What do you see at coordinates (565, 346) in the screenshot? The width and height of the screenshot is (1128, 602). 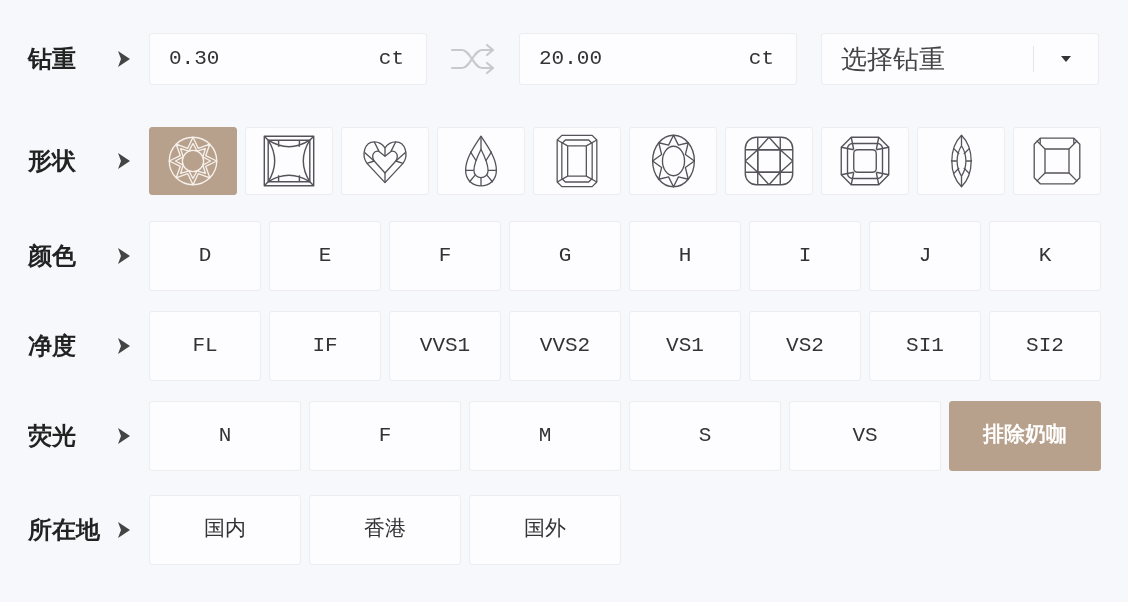 I see `clarity-option: VVS2` at bounding box center [565, 346].